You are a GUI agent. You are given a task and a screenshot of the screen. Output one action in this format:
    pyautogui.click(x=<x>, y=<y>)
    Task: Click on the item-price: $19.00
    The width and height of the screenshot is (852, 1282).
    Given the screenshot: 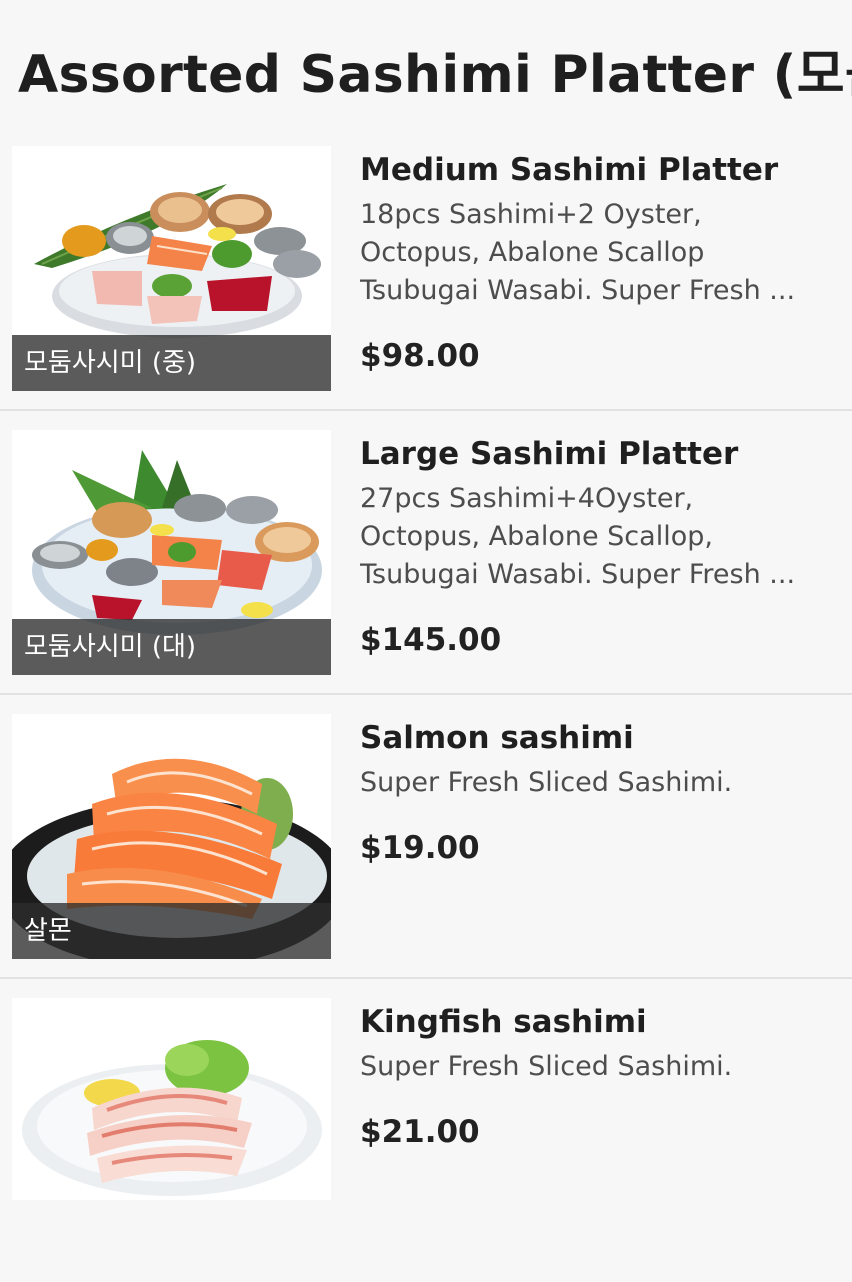 What is the action you would take?
    pyautogui.click(x=420, y=848)
    